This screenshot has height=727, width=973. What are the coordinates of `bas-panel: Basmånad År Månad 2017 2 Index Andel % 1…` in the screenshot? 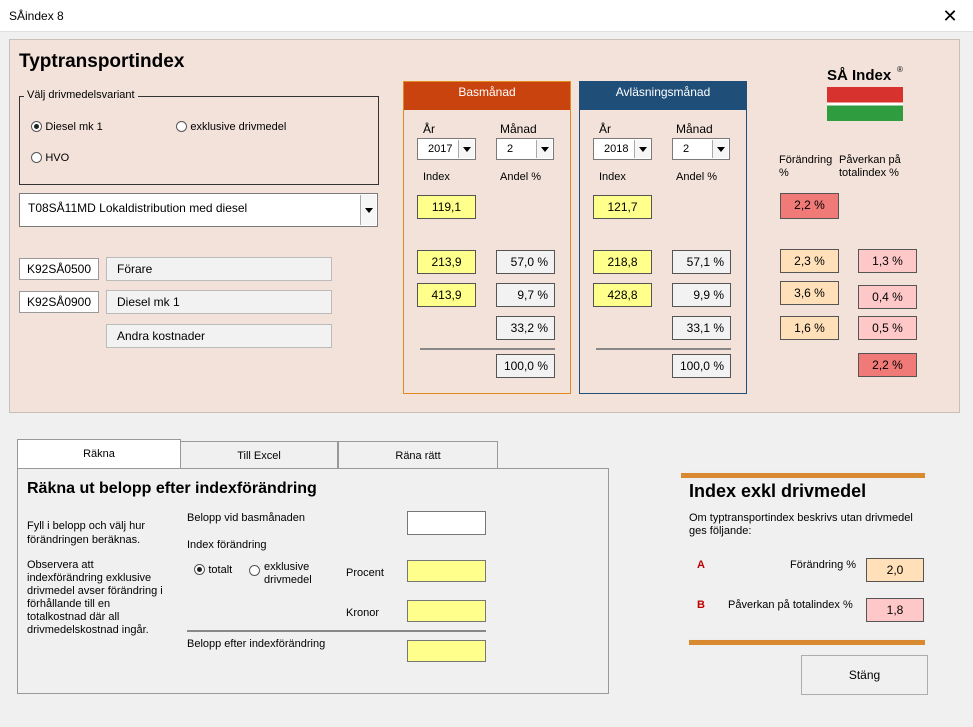 It's located at (487, 237).